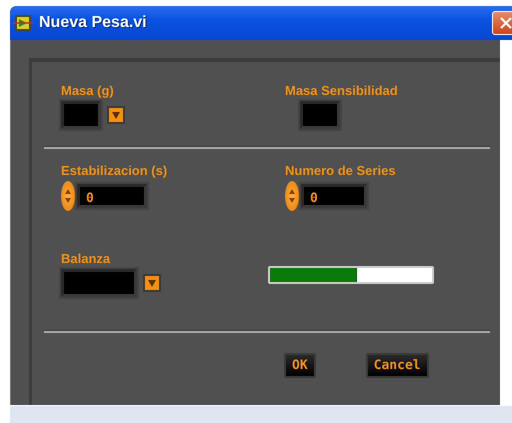  What do you see at coordinates (397, 365) in the screenshot?
I see `cancel-button: Cancel` at bounding box center [397, 365].